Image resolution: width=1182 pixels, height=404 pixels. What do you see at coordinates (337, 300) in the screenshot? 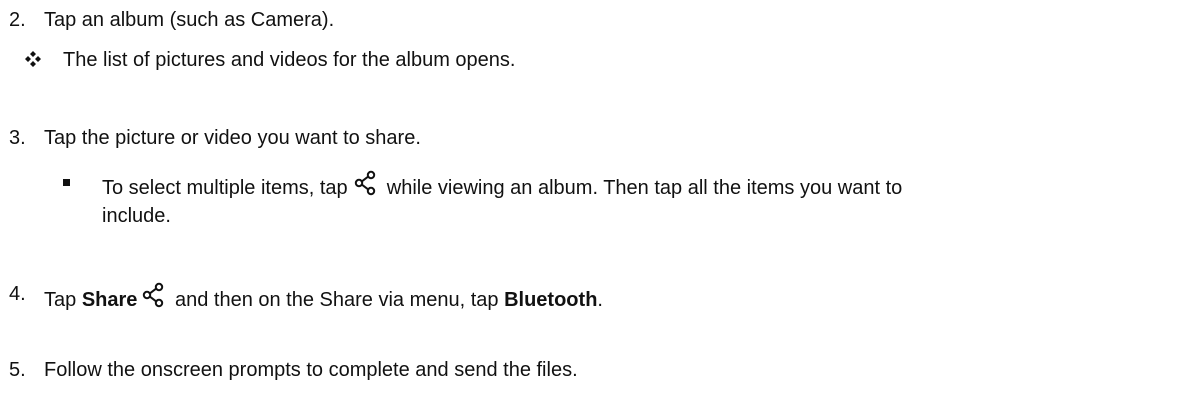
I see `step-4-middle: and then on the Share via menu, tap` at bounding box center [337, 300].